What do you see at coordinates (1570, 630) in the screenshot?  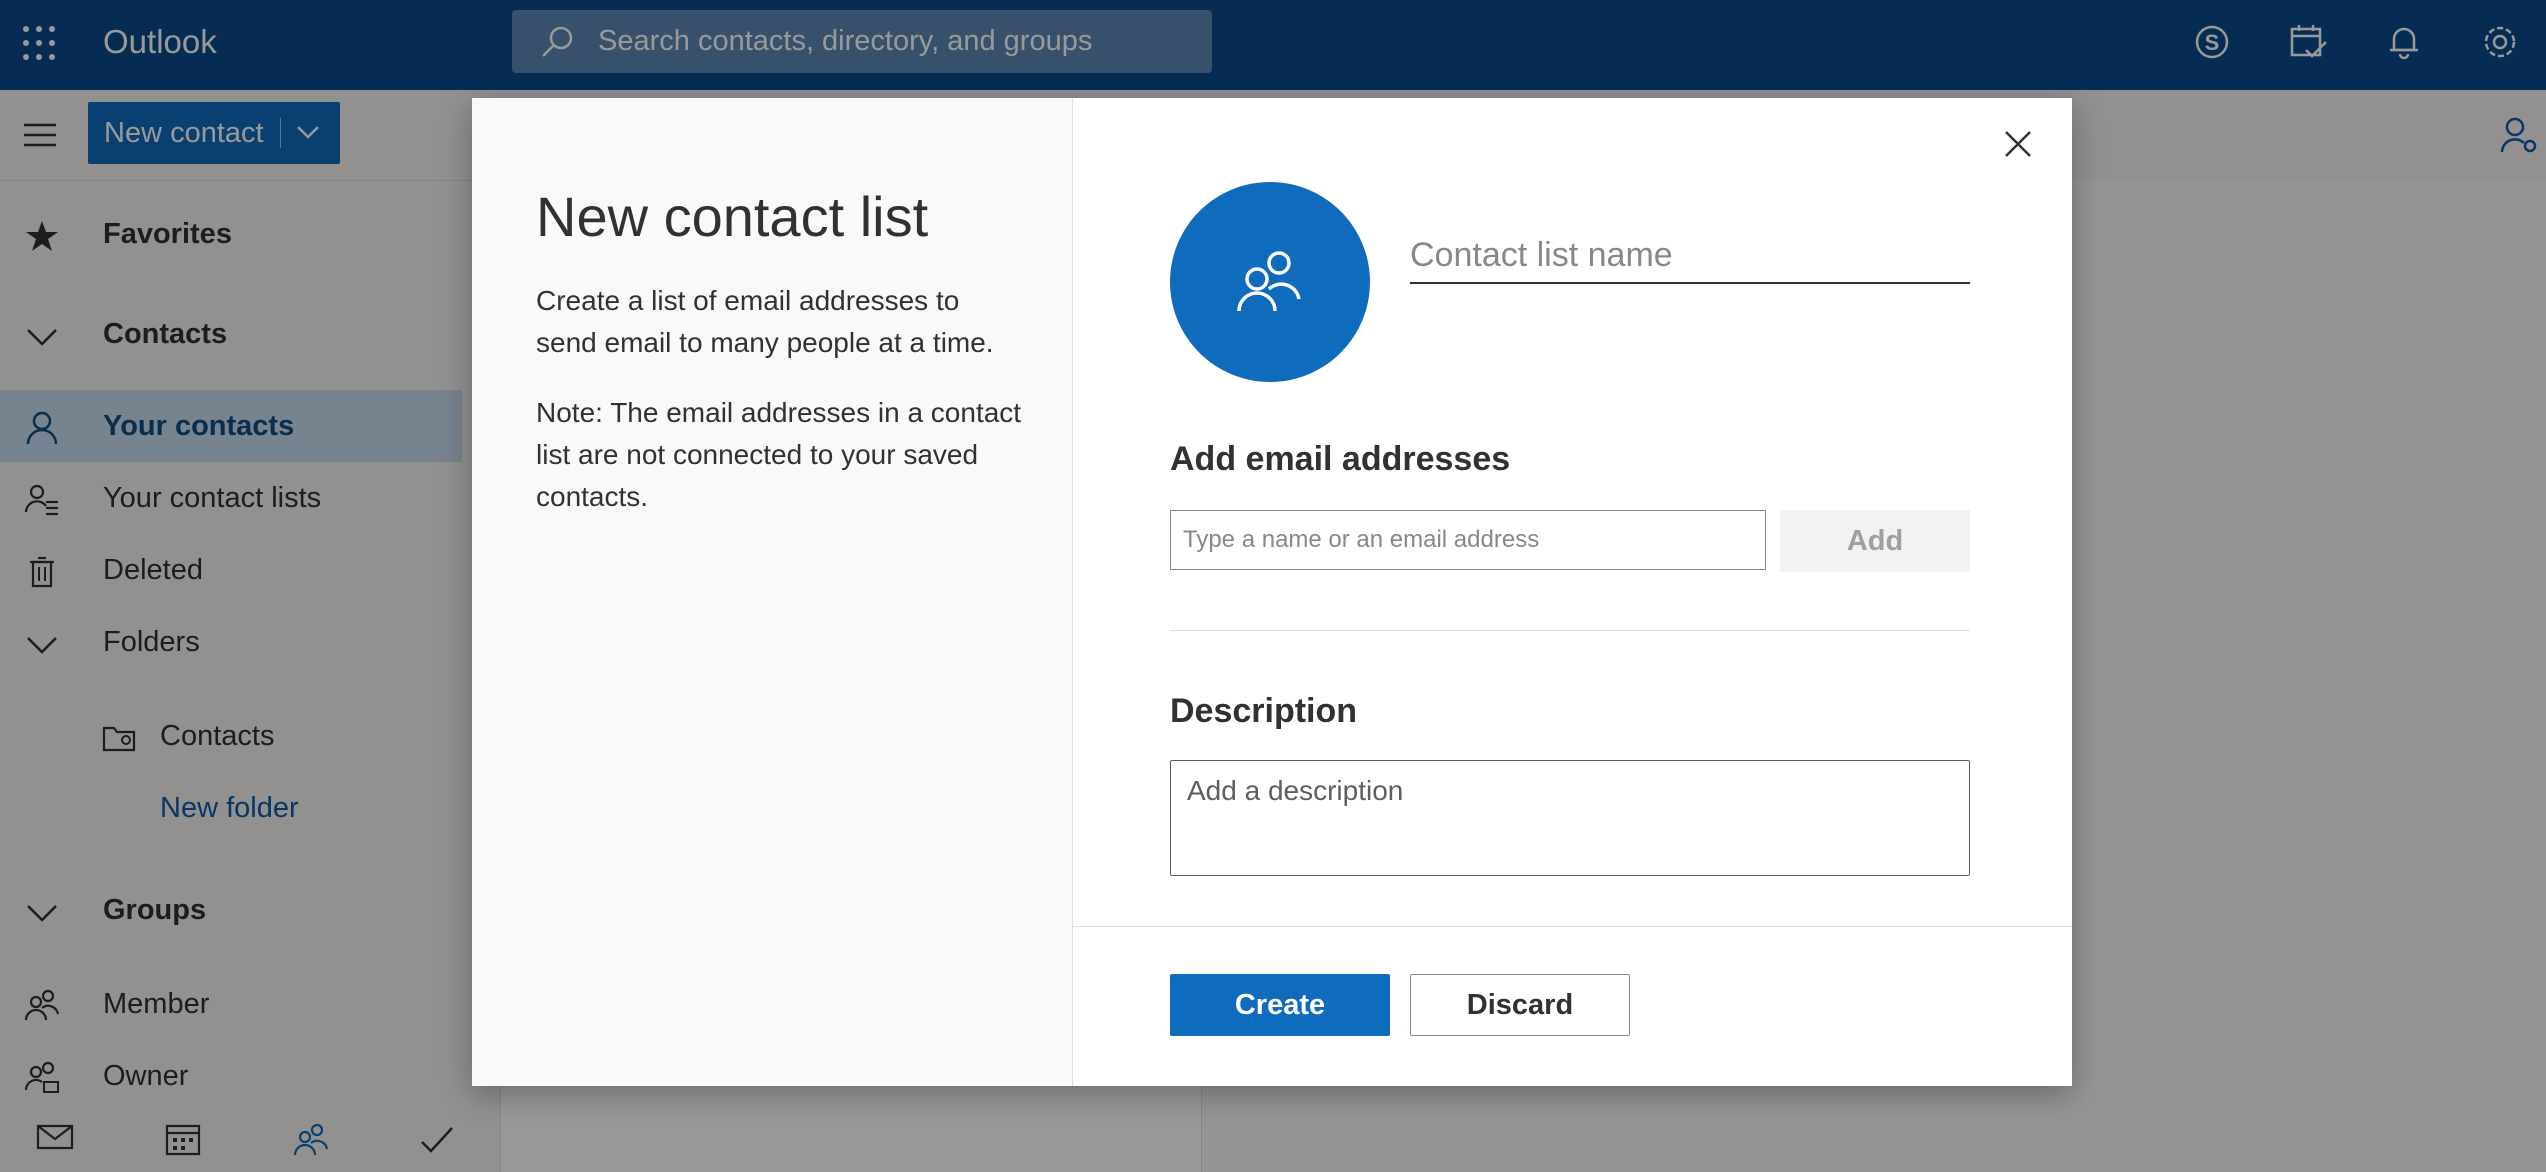 I see `section-divider` at bounding box center [1570, 630].